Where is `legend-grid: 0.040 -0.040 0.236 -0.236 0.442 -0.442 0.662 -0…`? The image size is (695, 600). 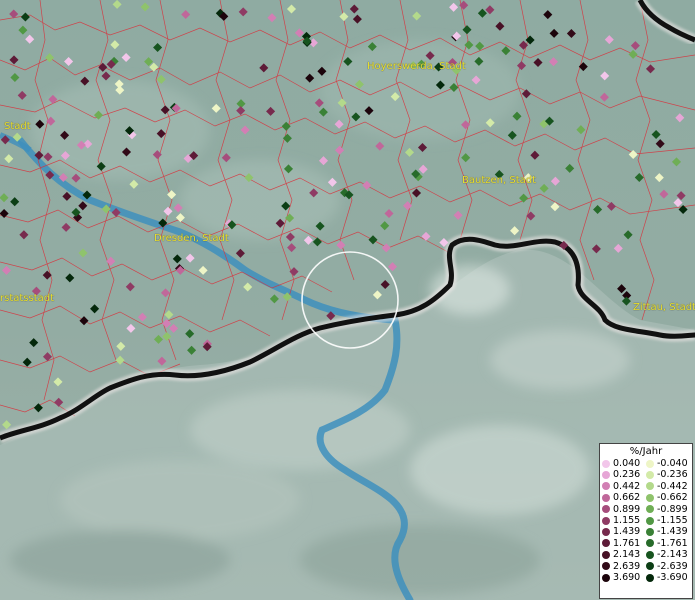 legend-grid: 0.040 -0.040 0.236 -0.236 0.442 -0.442 0.662 -0… is located at coordinates (647, 520).